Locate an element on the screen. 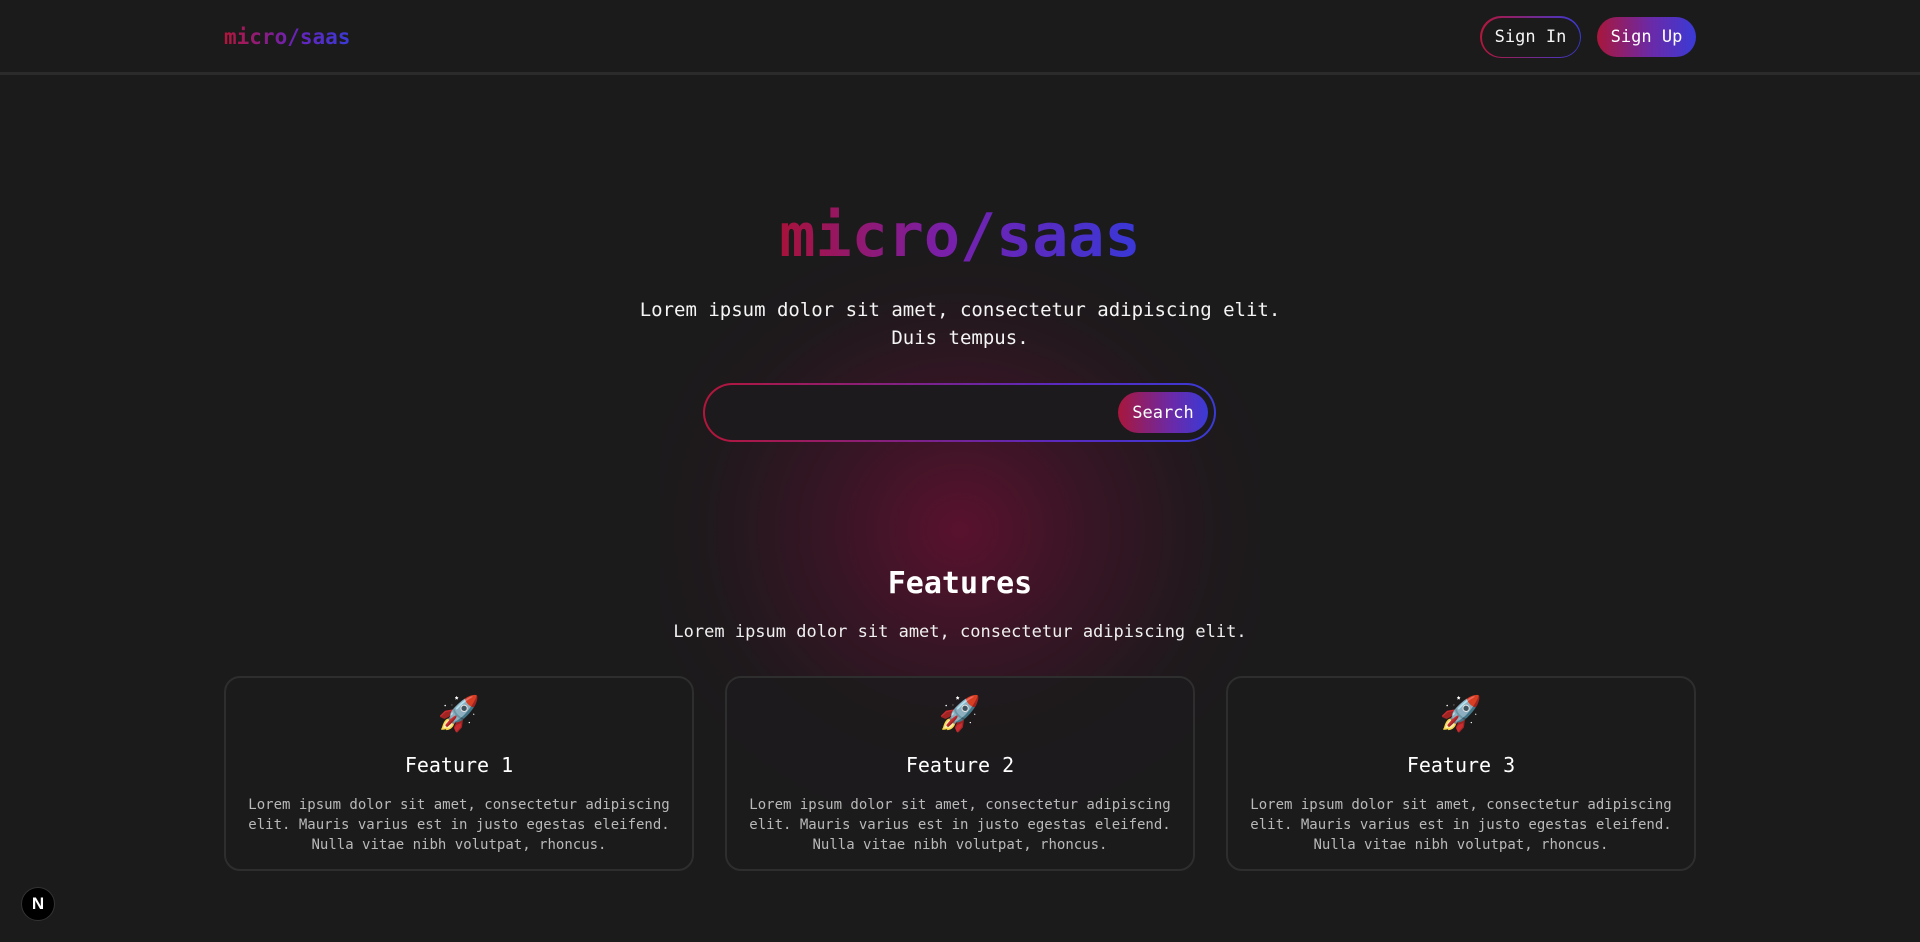 This screenshot has height=942, width=1920. hero-title: micro/saas is located at coordinates (960, 236).